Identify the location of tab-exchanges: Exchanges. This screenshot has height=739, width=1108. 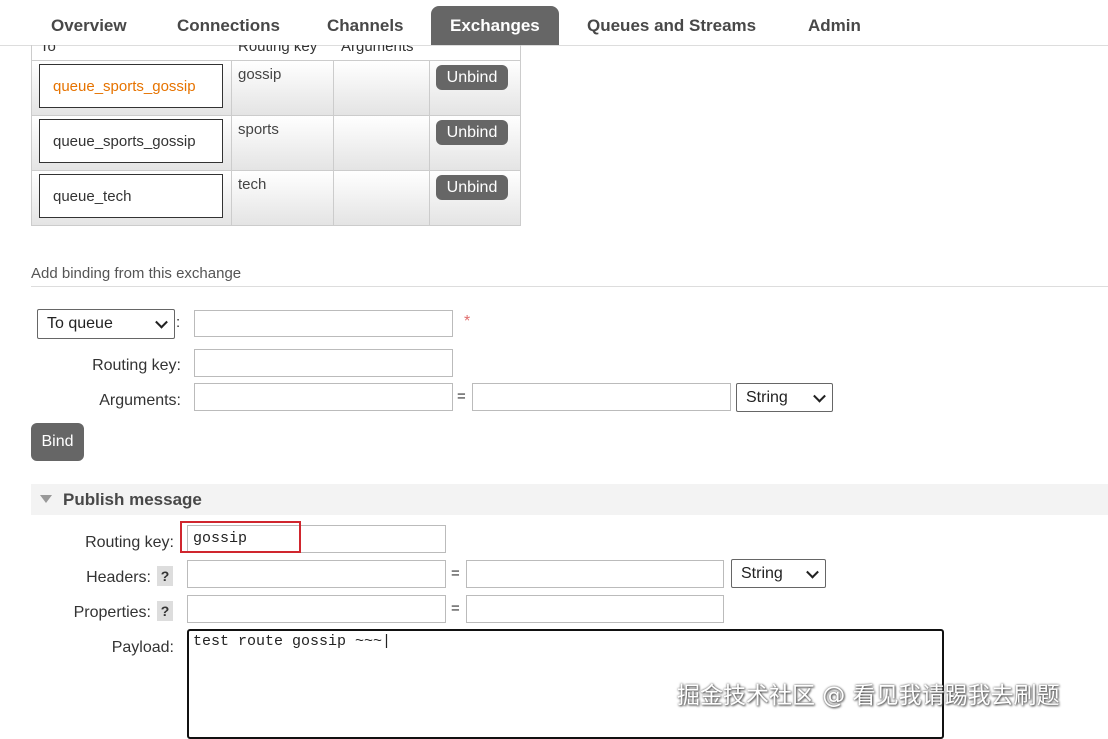
(495, 25).